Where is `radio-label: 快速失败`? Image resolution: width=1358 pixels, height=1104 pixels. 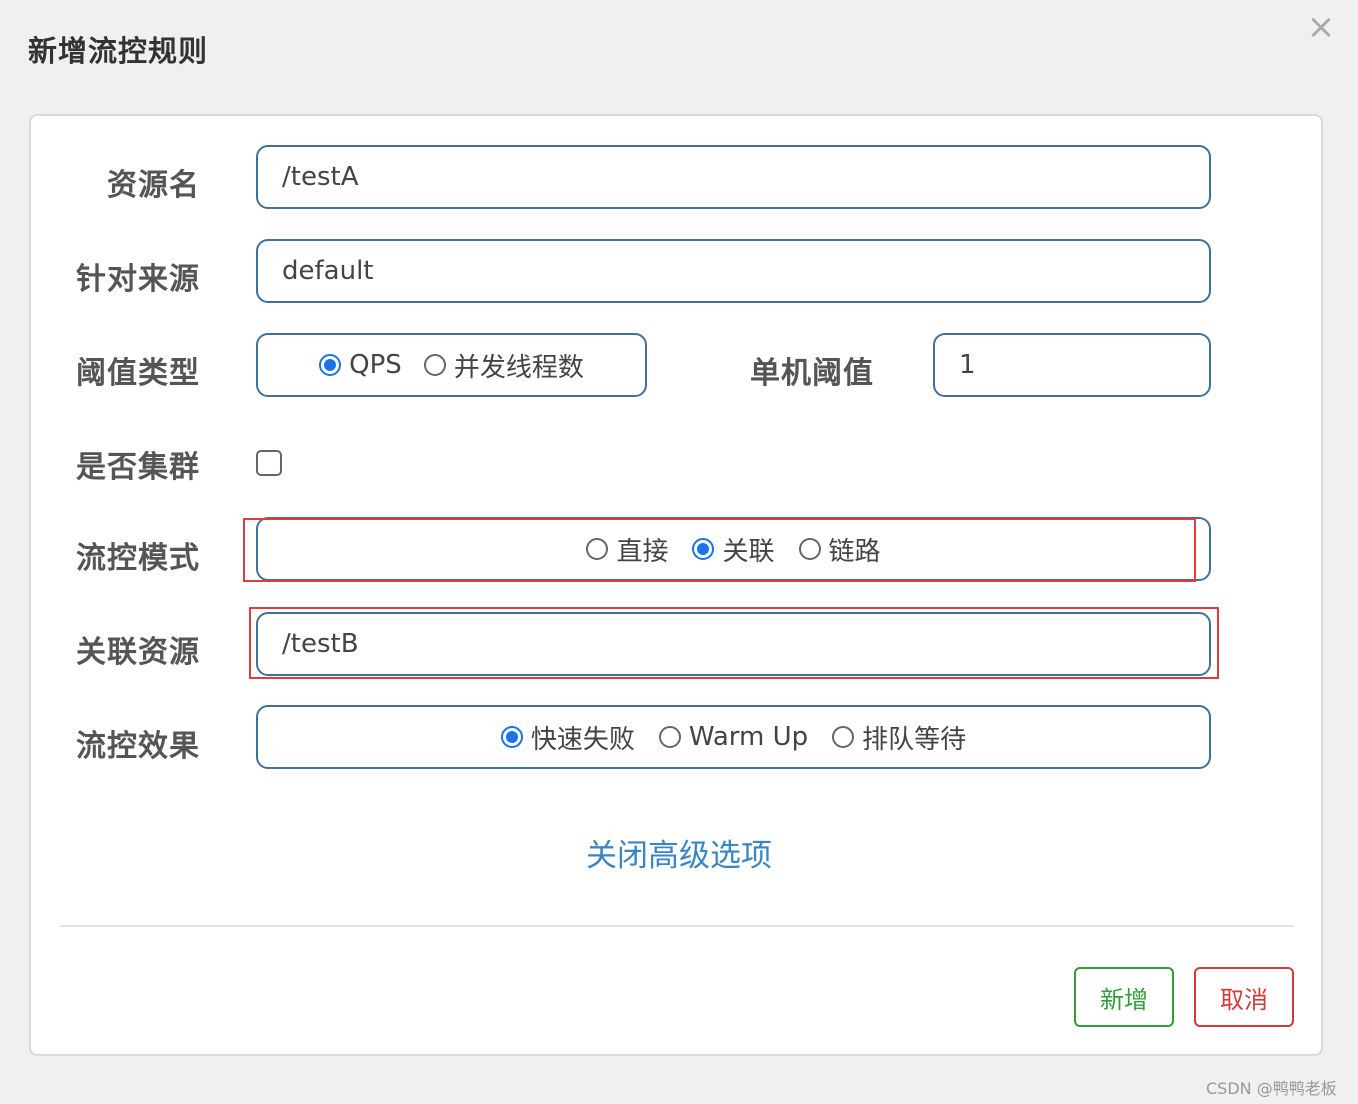 radio-label: 快速失败 is located at coordinates (582, 739).